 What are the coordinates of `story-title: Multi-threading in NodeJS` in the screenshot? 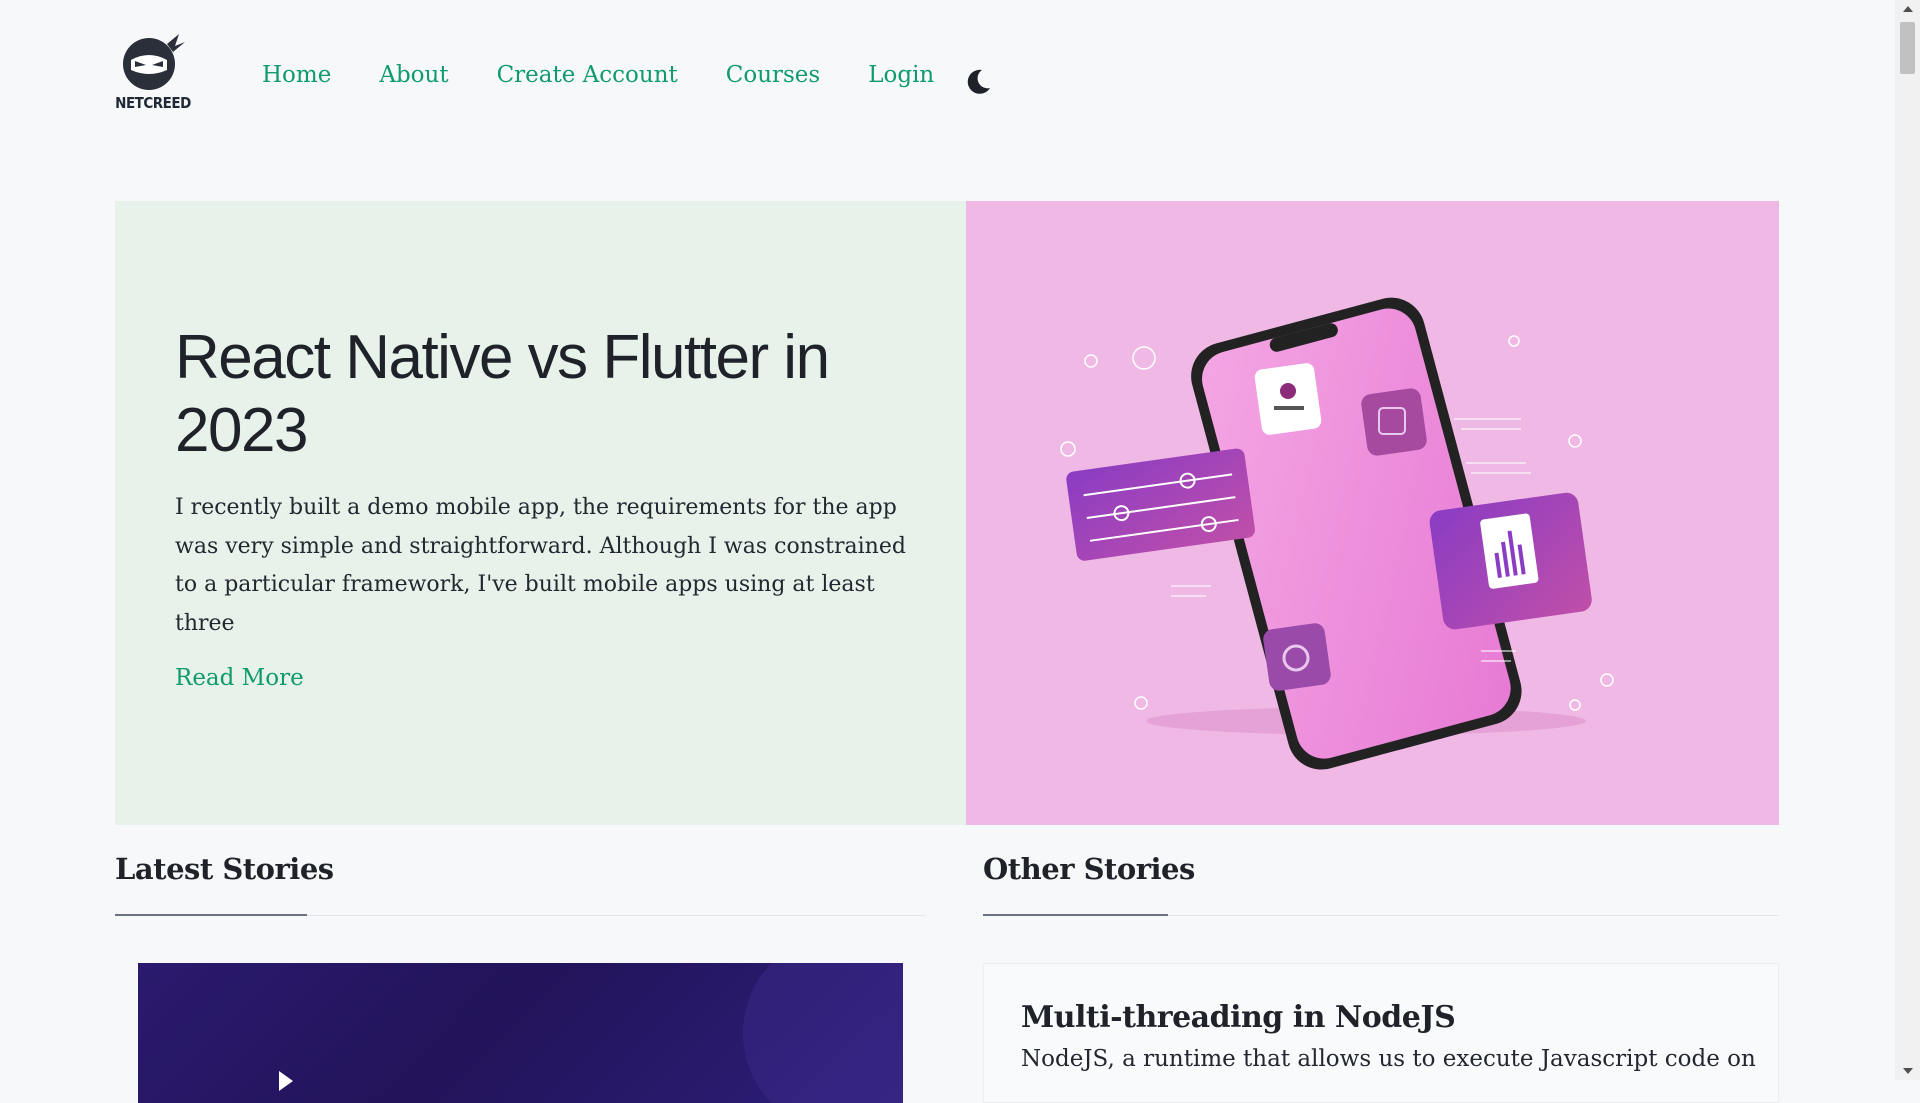 It's located at (1238, 1017).